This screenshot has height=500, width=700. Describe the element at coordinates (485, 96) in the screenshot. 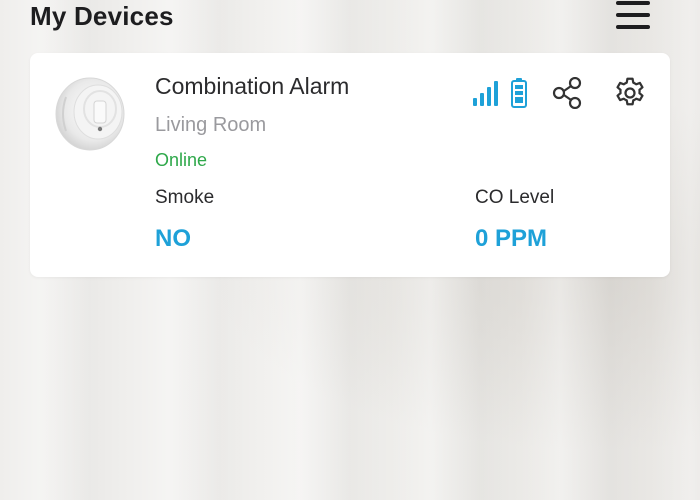

I see `signal-bars-icon` at that location.